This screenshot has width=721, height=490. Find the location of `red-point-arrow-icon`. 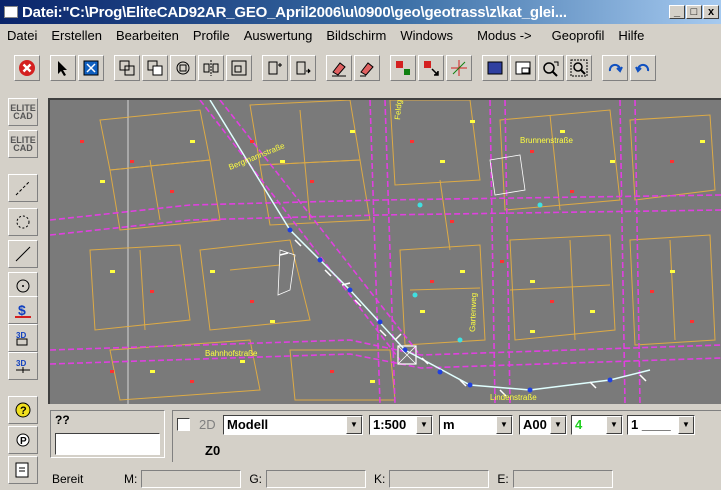

red-point-arrow-icon is located at coordinates (431, 68).